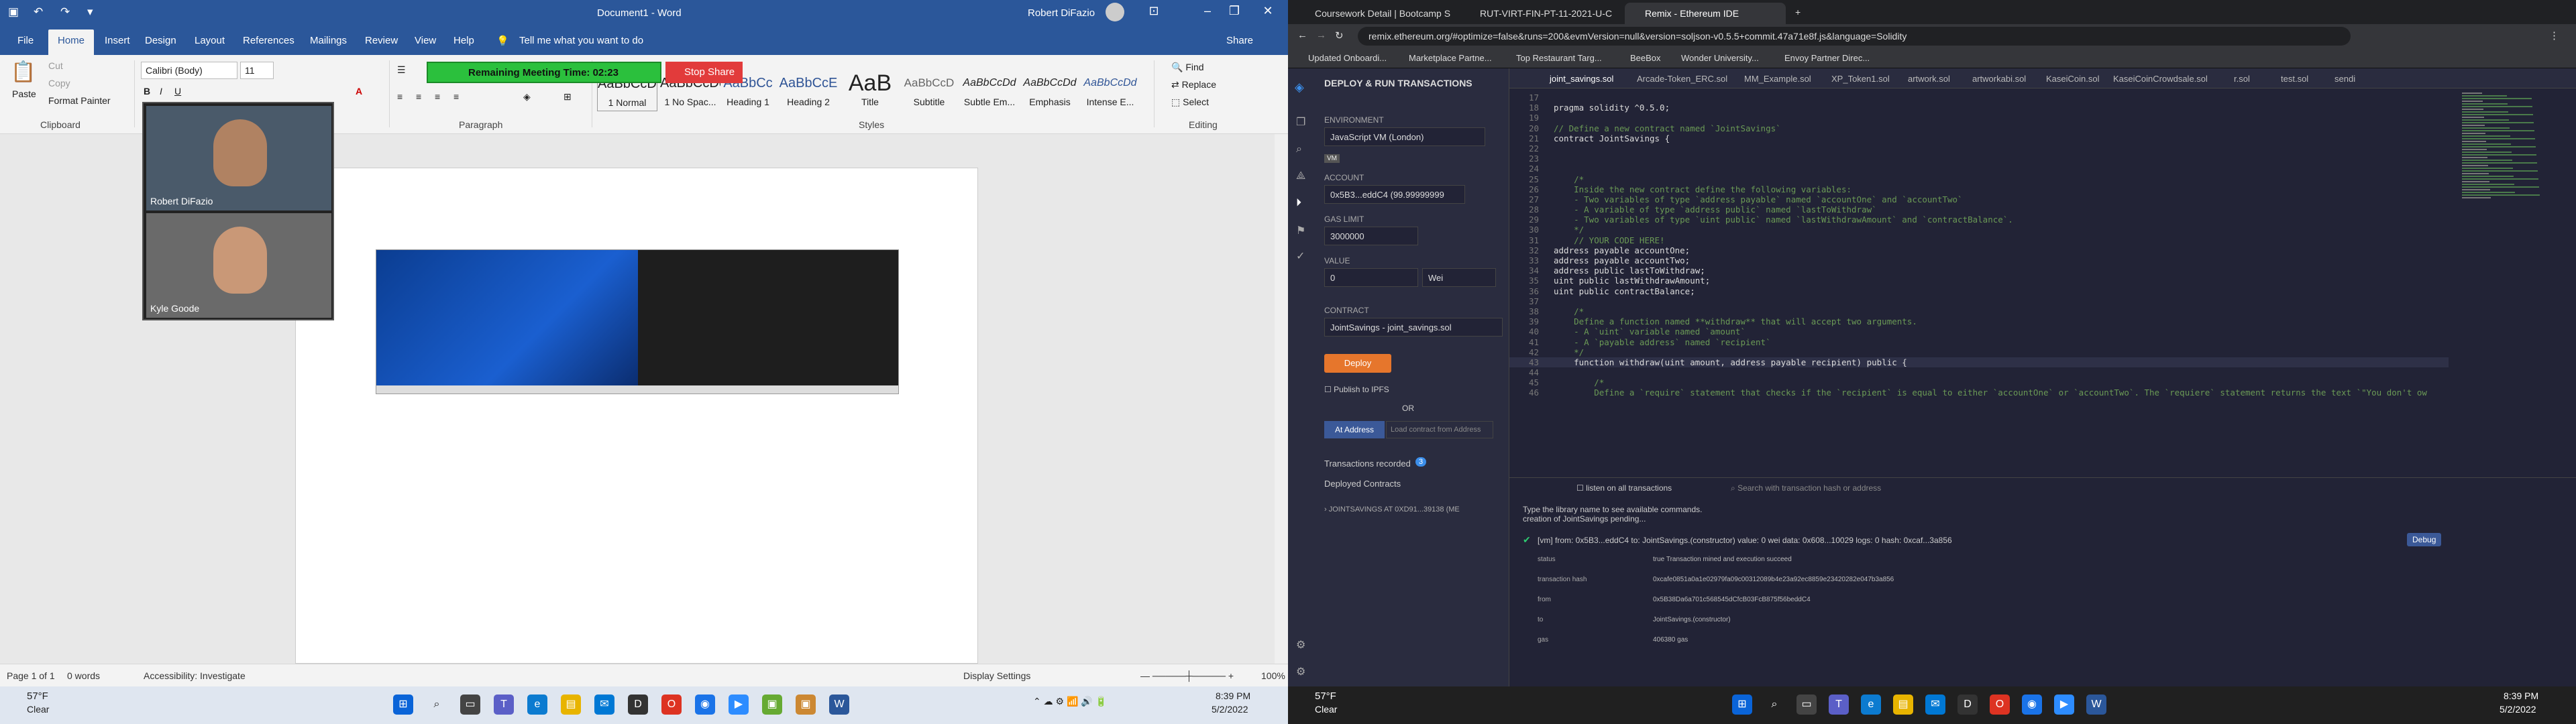 This screenshot has height=724, width=2576. I want to click on select-button: ⬚ Select, so click(1190, 102).